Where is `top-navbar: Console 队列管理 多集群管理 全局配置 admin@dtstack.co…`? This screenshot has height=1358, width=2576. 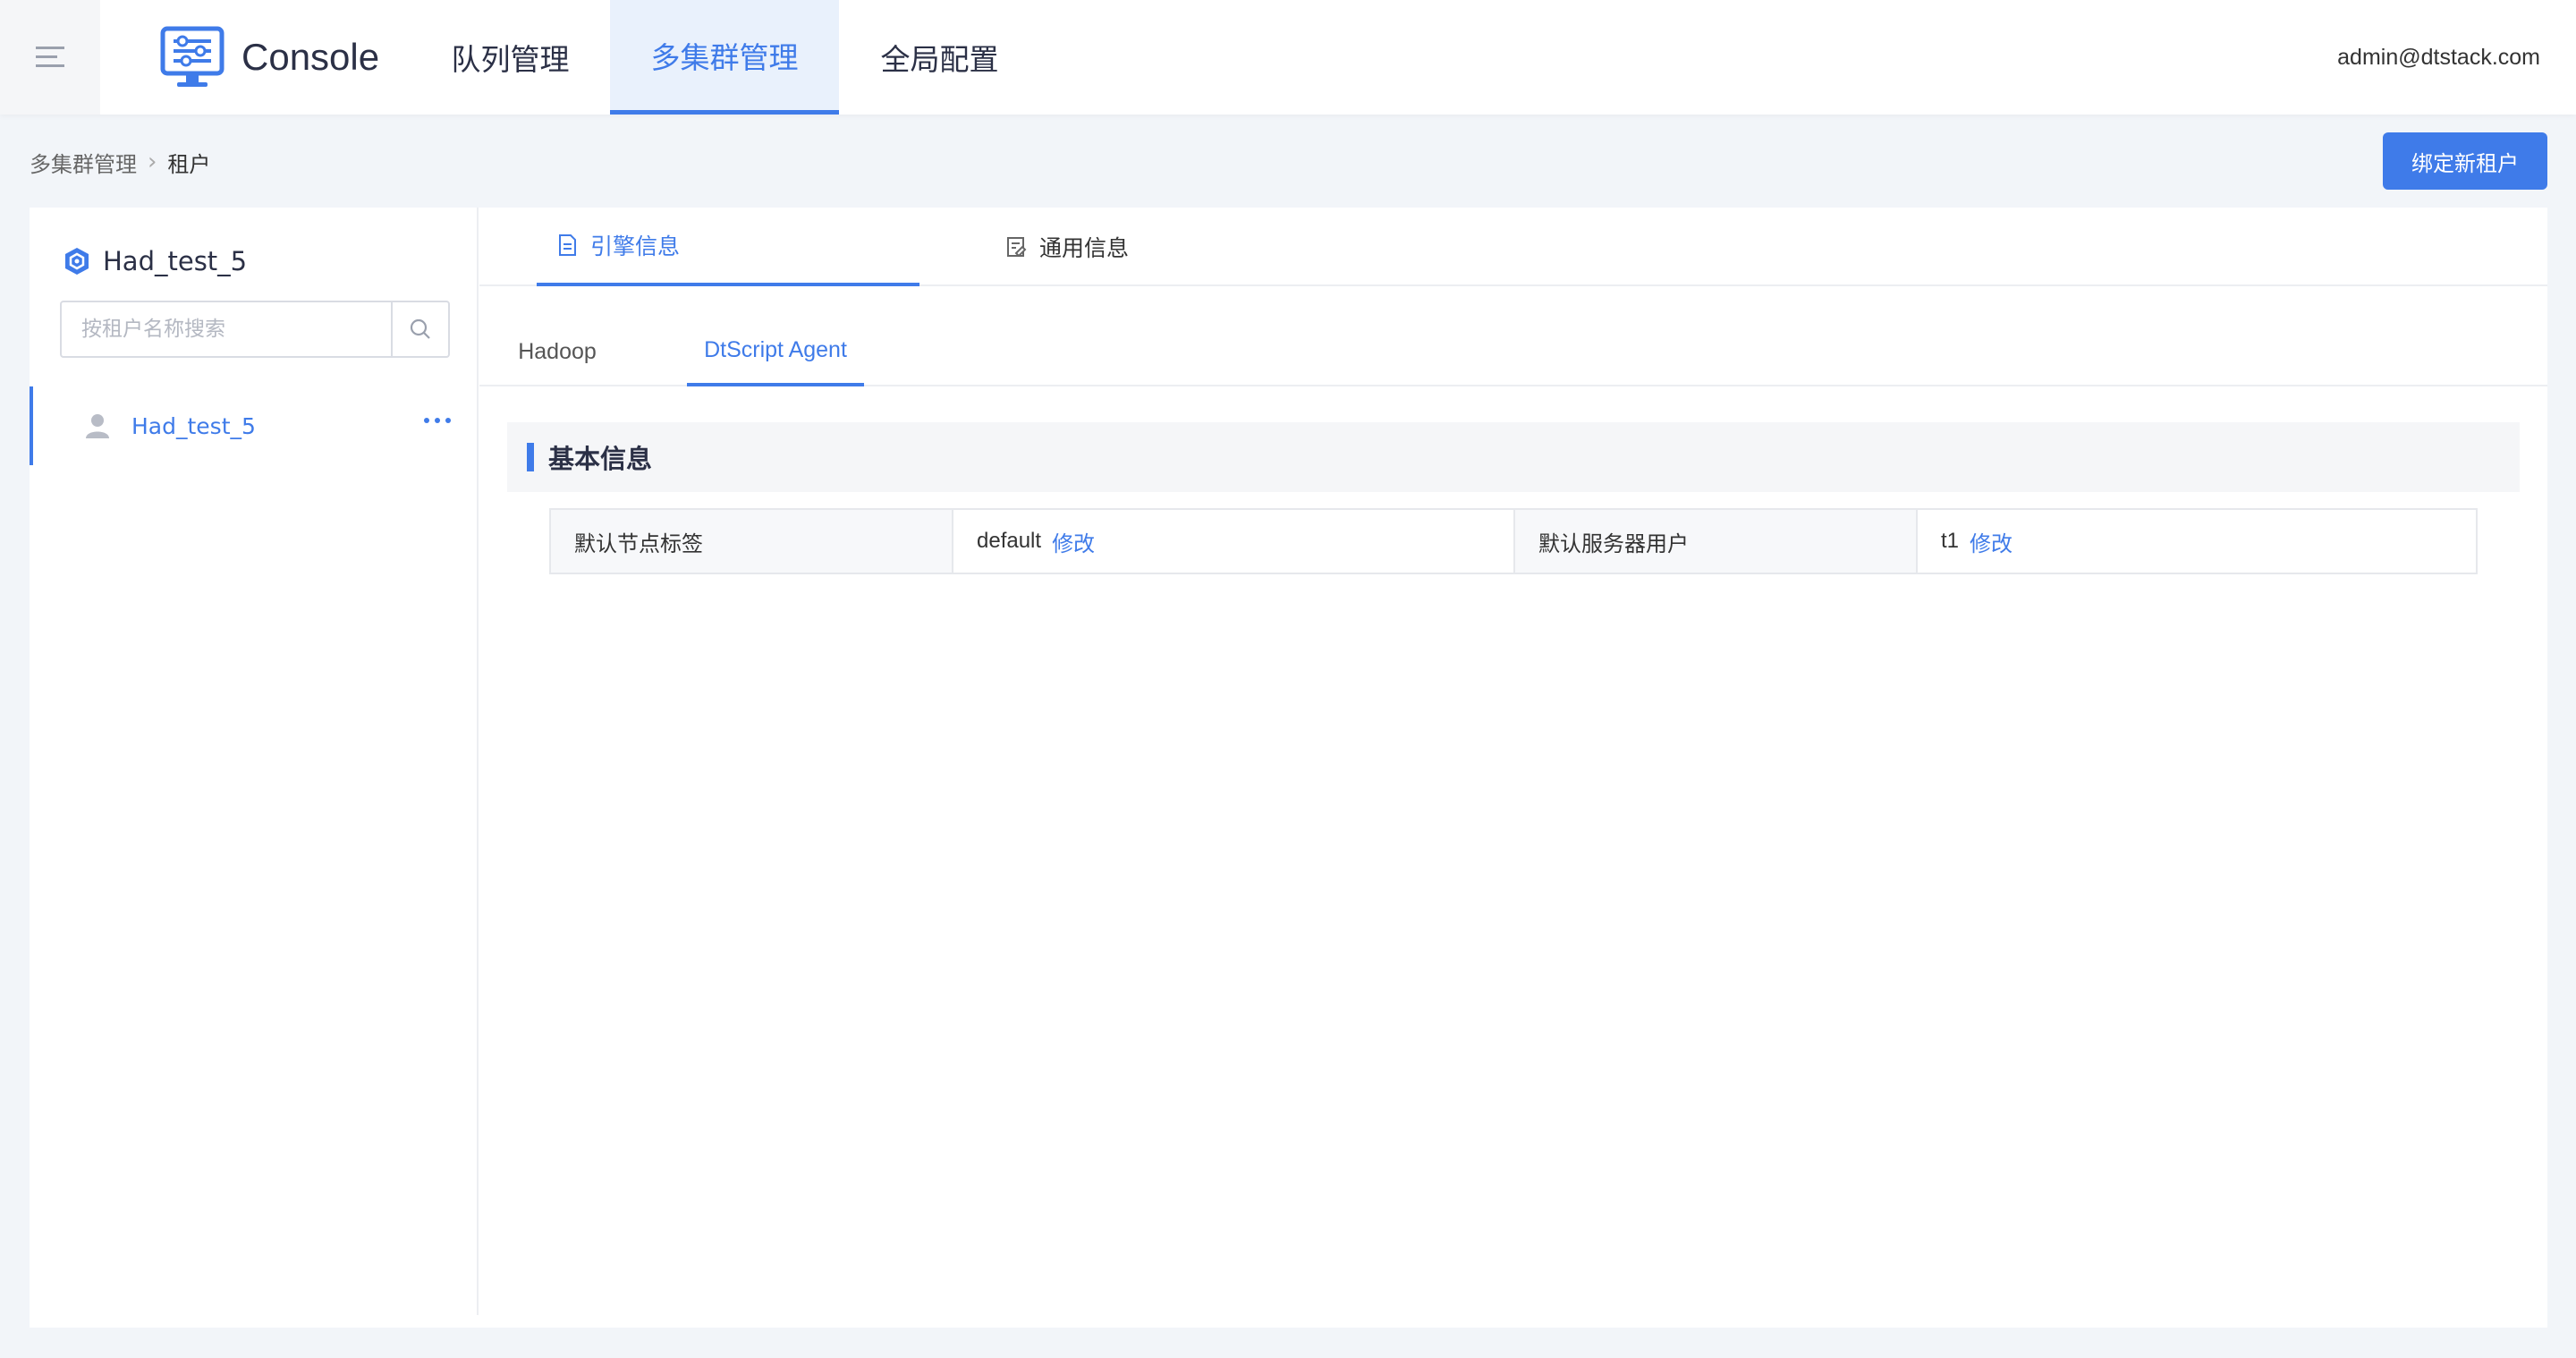 top-navbar: Console 队列管理 多集群管理 全局配置 admin@dtstack.co… is located at coordinates (1288, 58).